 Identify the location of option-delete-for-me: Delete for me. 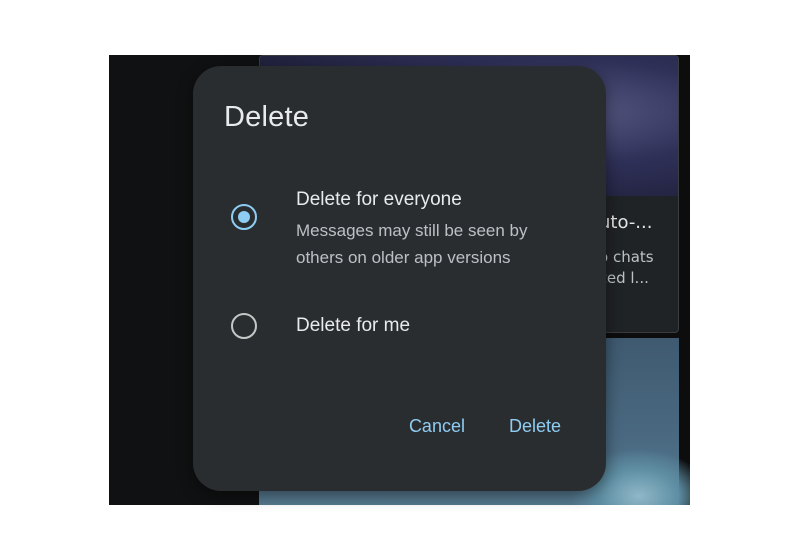
(399, 327).